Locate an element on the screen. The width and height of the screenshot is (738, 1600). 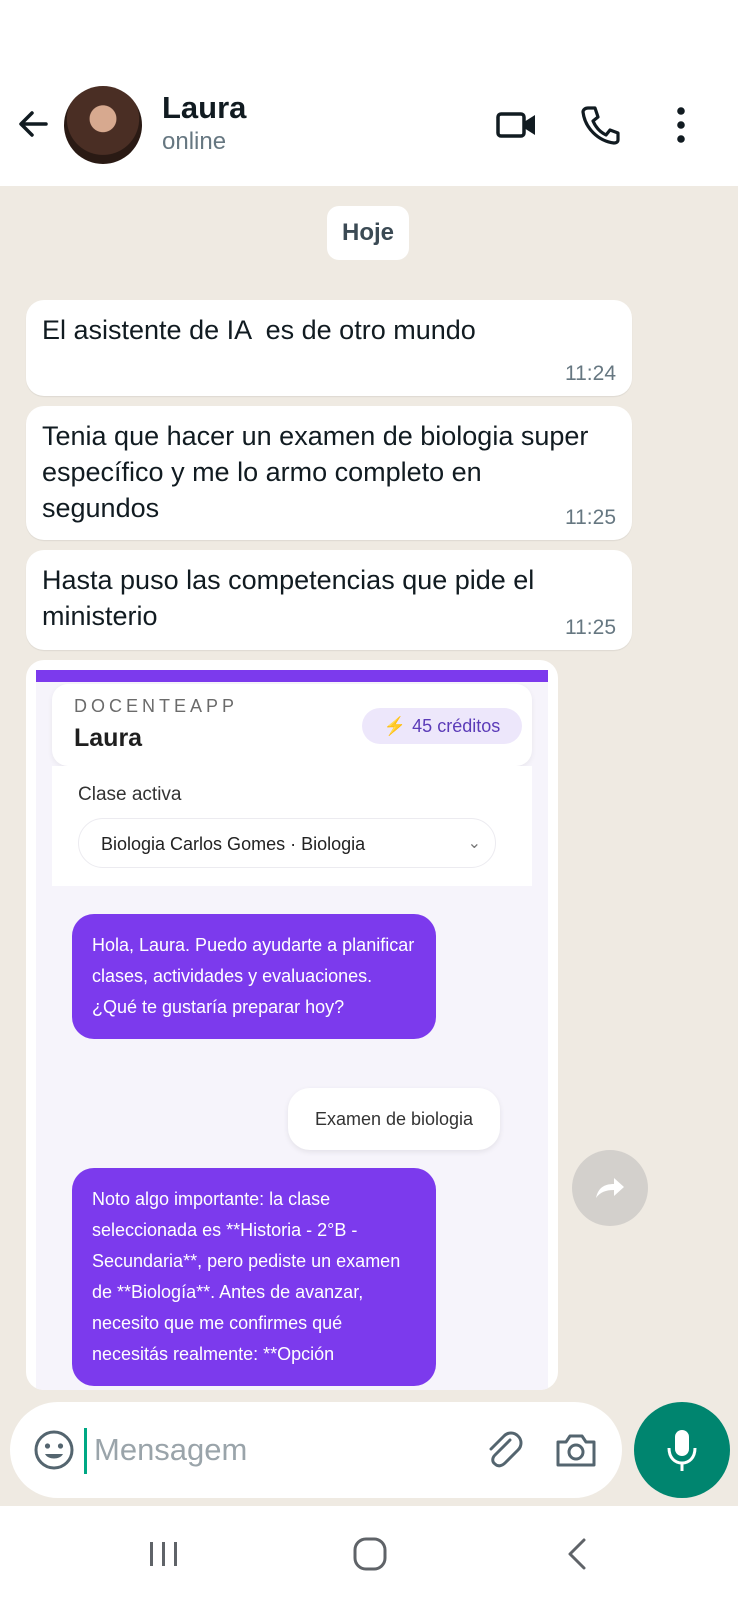
credits-badge: ⚡ 45 créditos is located at coordinates (442, 726).